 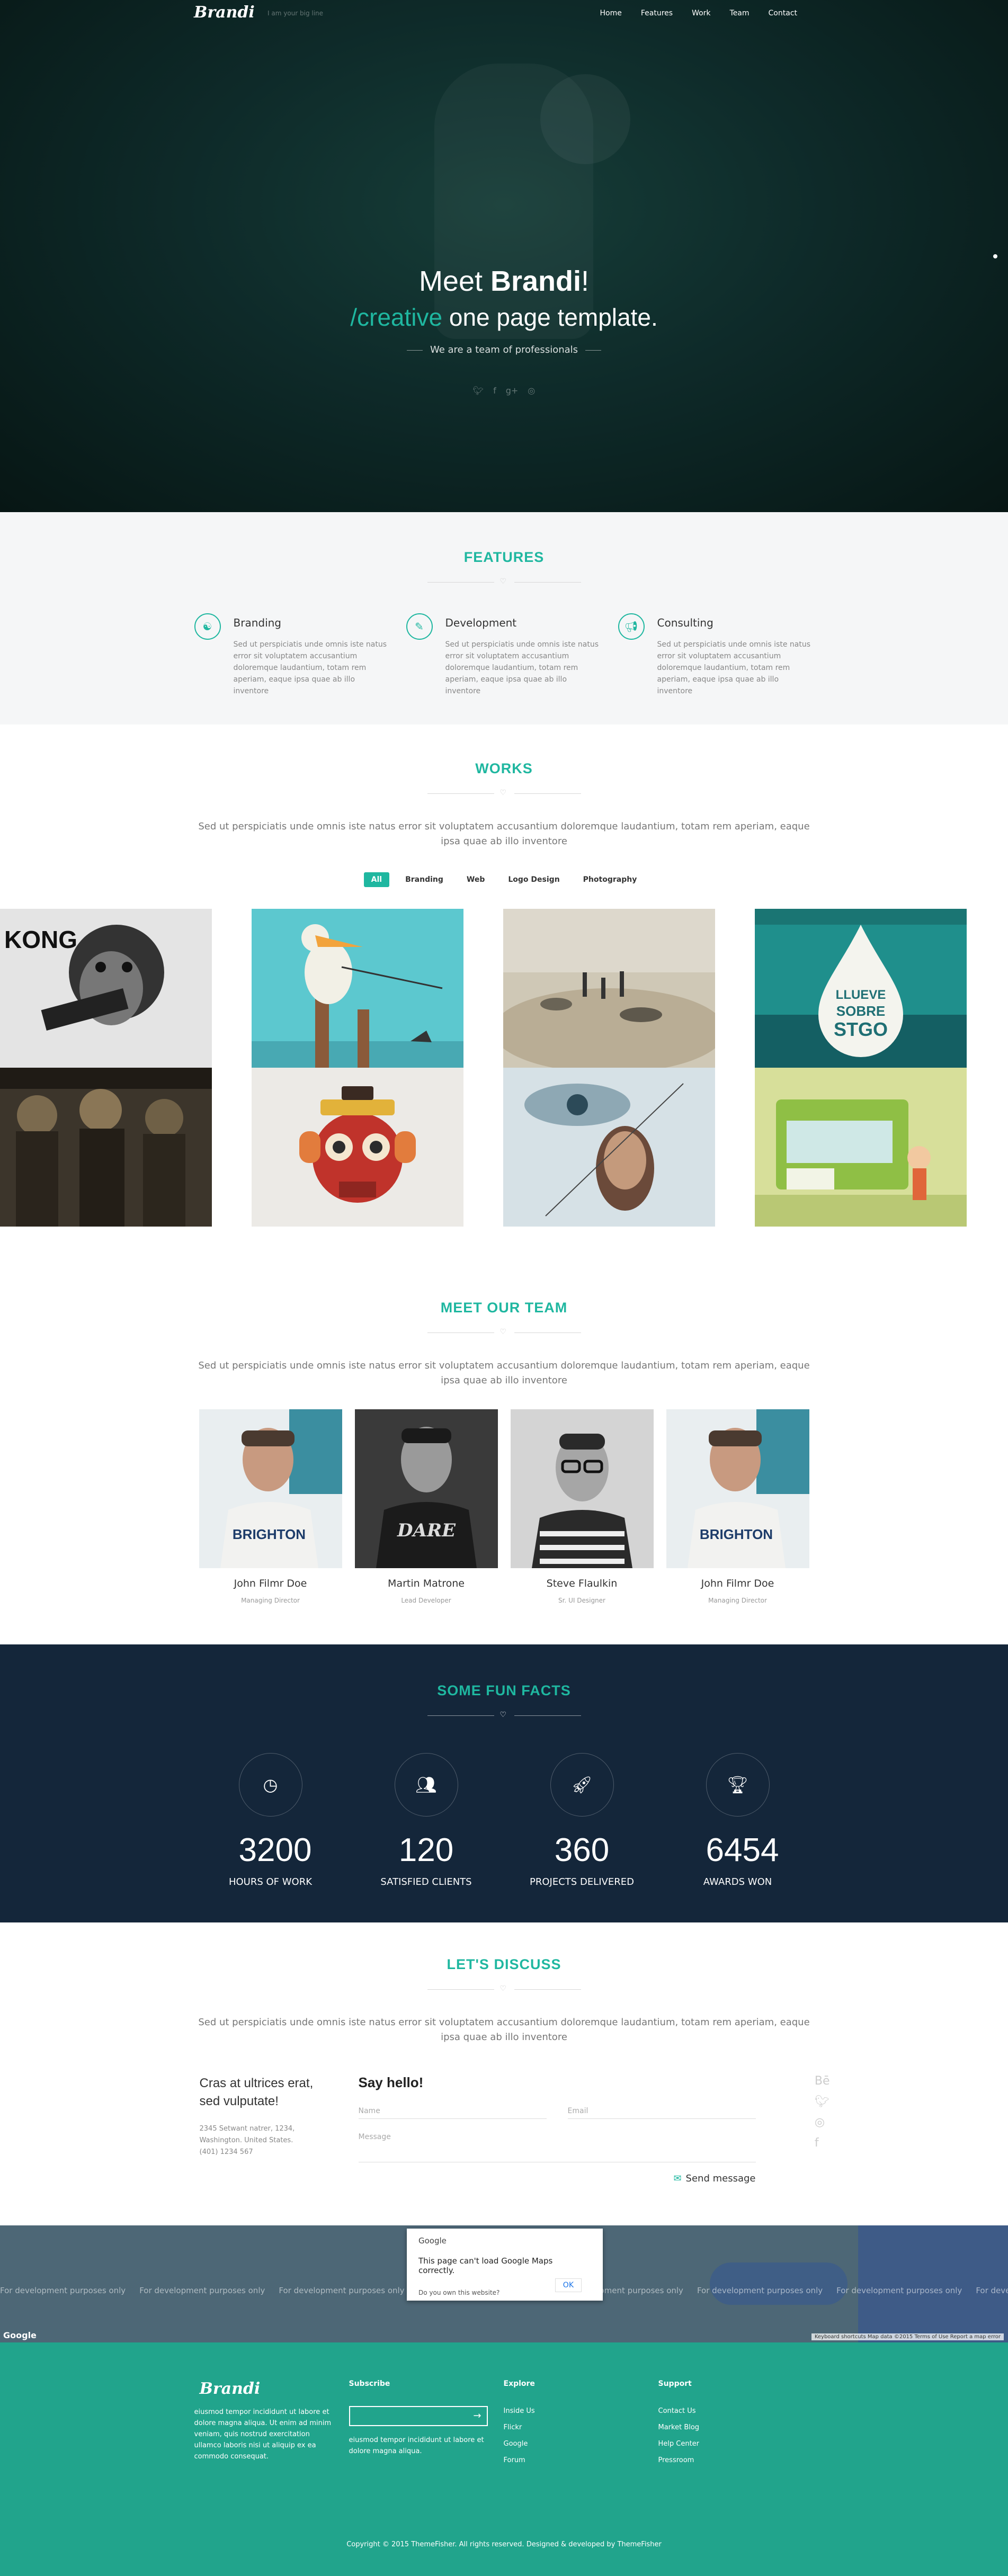 What do you see at coordinates (20, 2335) in the screenshot?
I see `google-logo: Google` at bounding box center [20, 2335].